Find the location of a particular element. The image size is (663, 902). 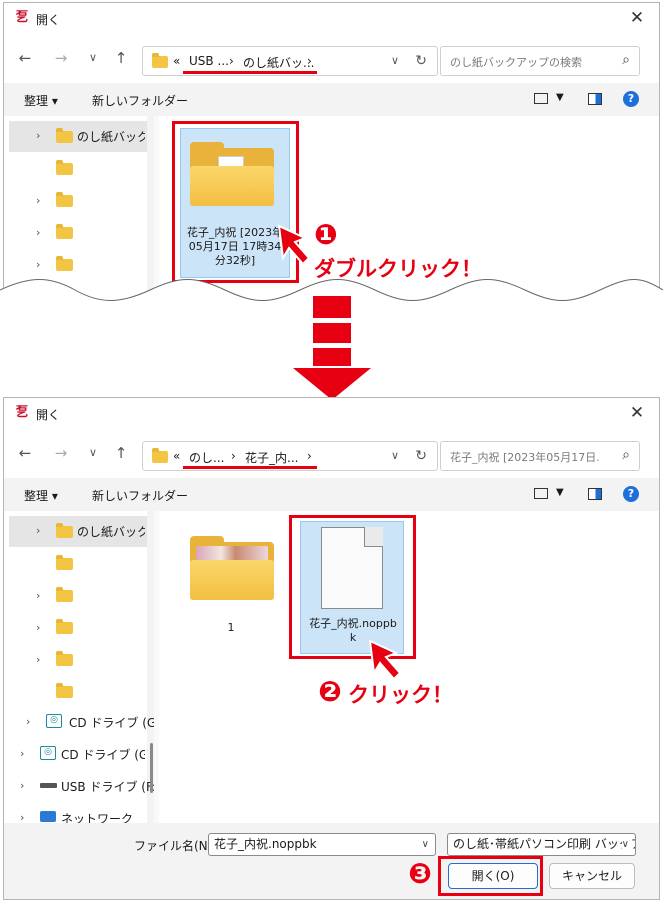

address-bar: « USB ... › のし紙バッ... › ∨ ↻ is located at coordinates (290, 61).